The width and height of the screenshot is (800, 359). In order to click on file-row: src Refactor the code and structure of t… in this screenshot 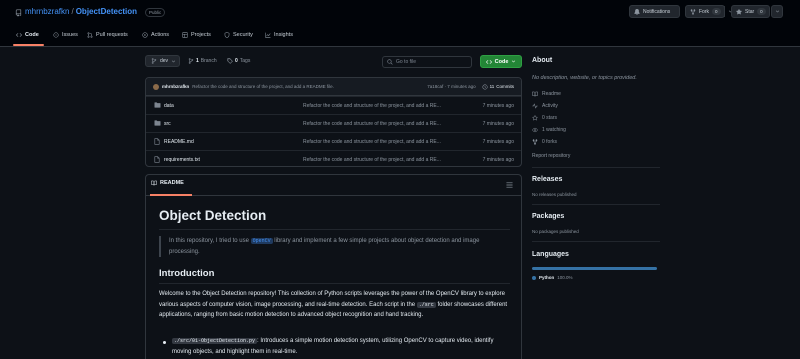, I will do `click(333, 123)`.